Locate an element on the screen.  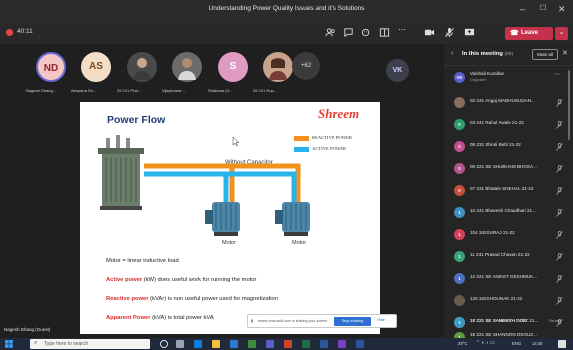
clock: 14:40 is located at coordinates (537, 343).